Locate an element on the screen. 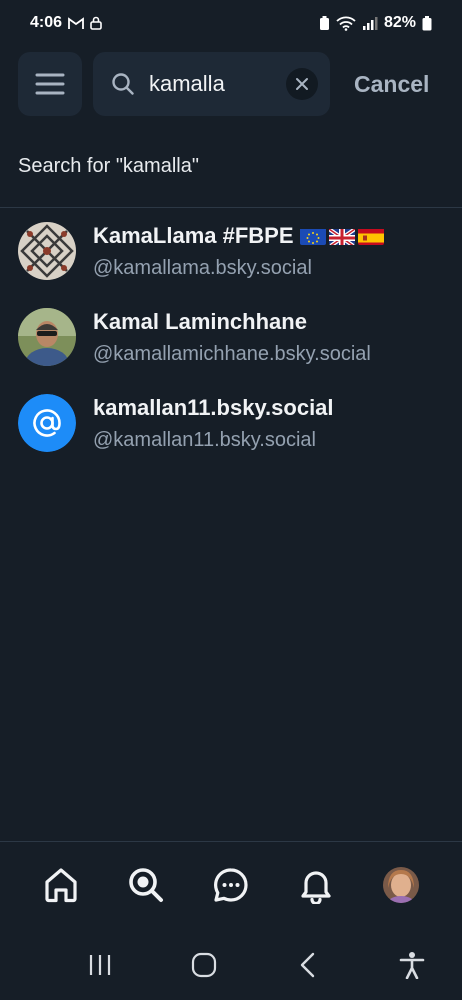 Image resolution: width=462 pixels, height=1000 pixels. hamburger-icon is located at coordinates (50, 84).